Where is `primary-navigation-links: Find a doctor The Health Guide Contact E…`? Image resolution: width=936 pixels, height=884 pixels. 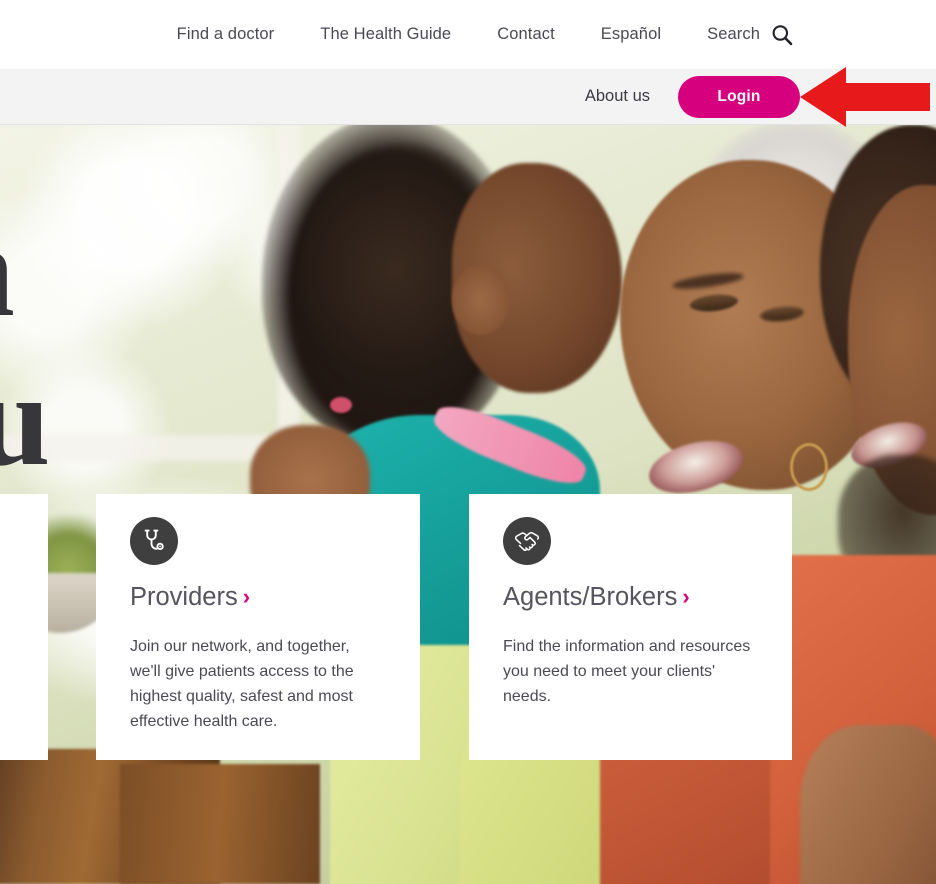 primary-navigation-links: Find a doctor The Health Guide Contact E… is located at coordinates (474, 34).